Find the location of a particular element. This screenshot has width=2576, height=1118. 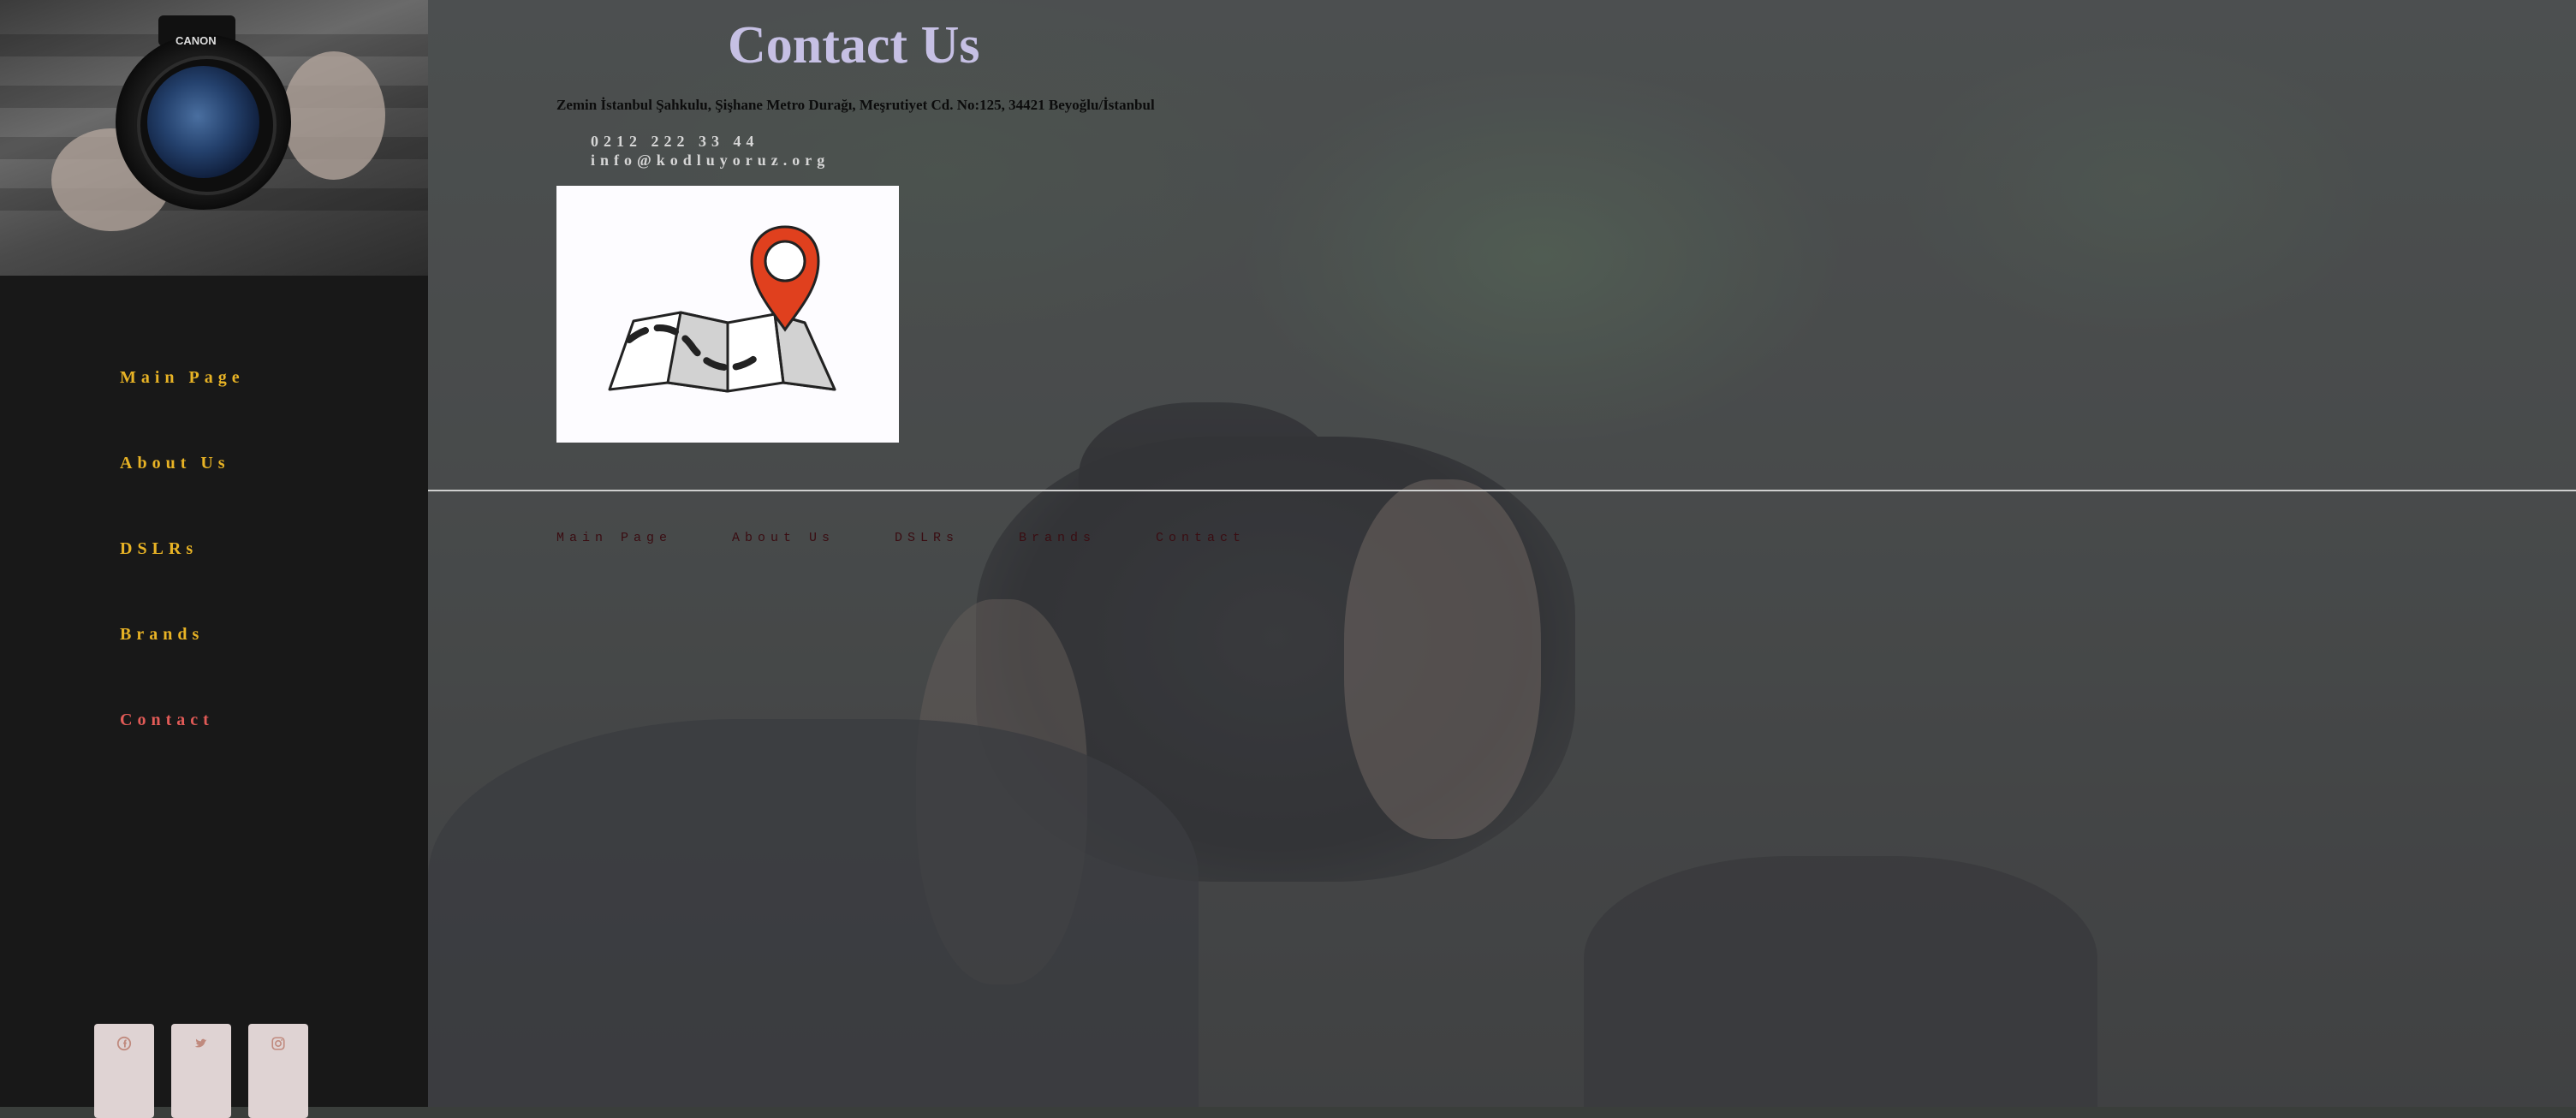

facebook-icon is located at coordinates (124, 1043).